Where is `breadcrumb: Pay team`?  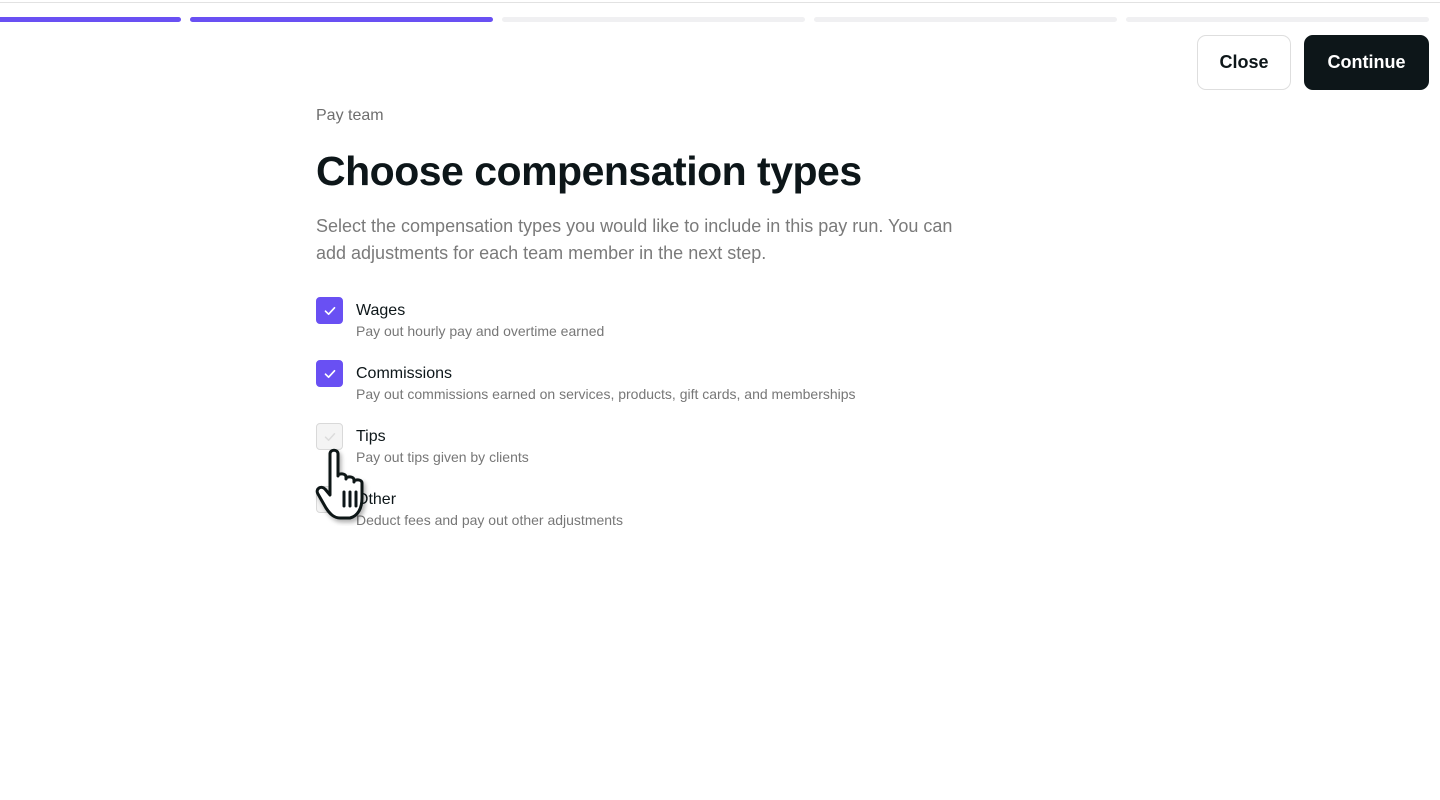
breadcrumb: Pay team is located at coordinates (350, 115).